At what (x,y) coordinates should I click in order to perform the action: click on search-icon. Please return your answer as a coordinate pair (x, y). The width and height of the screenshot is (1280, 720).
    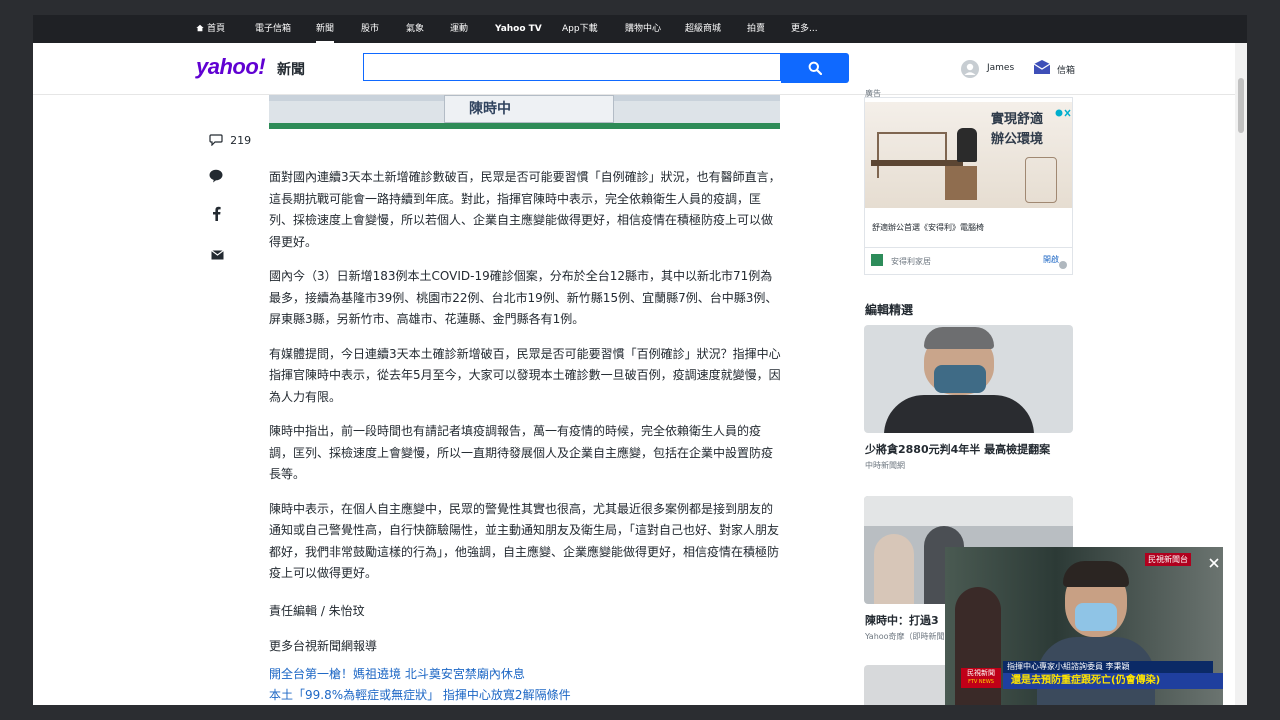
    Looking at the image, I should click on (815, 68).